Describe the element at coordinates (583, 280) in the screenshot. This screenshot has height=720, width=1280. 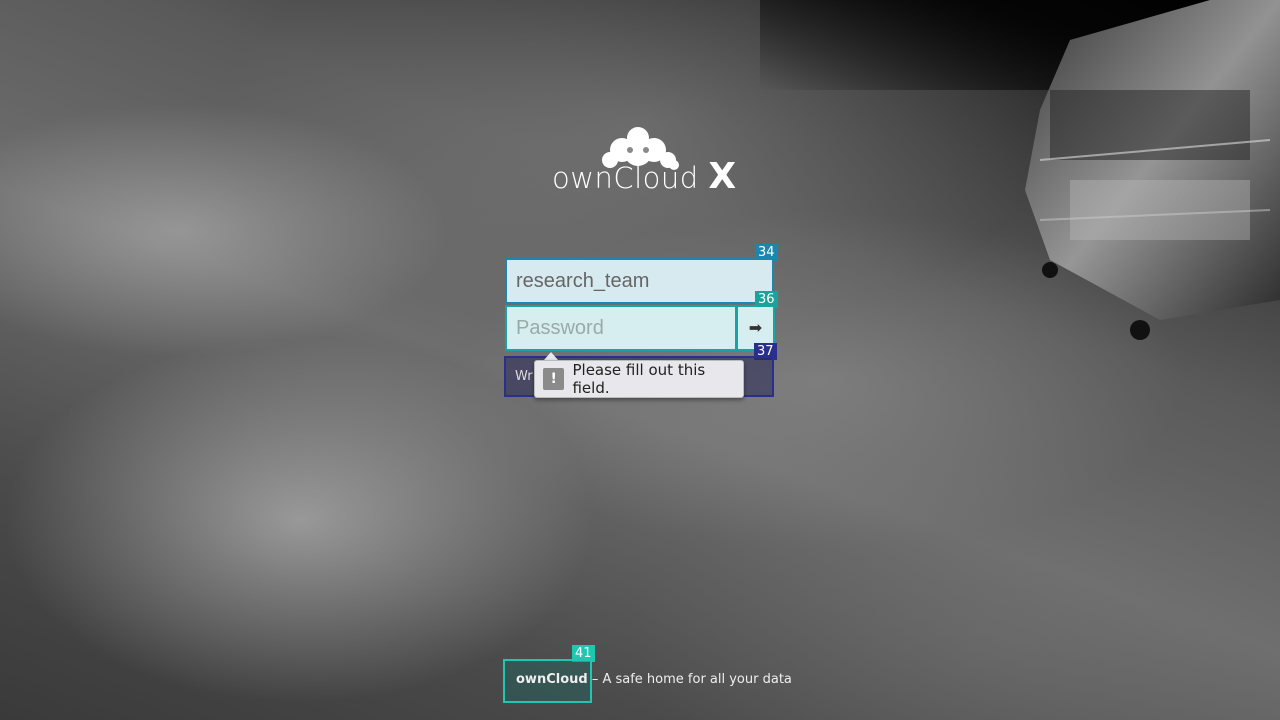
I see `username-value: research_team` at that location.